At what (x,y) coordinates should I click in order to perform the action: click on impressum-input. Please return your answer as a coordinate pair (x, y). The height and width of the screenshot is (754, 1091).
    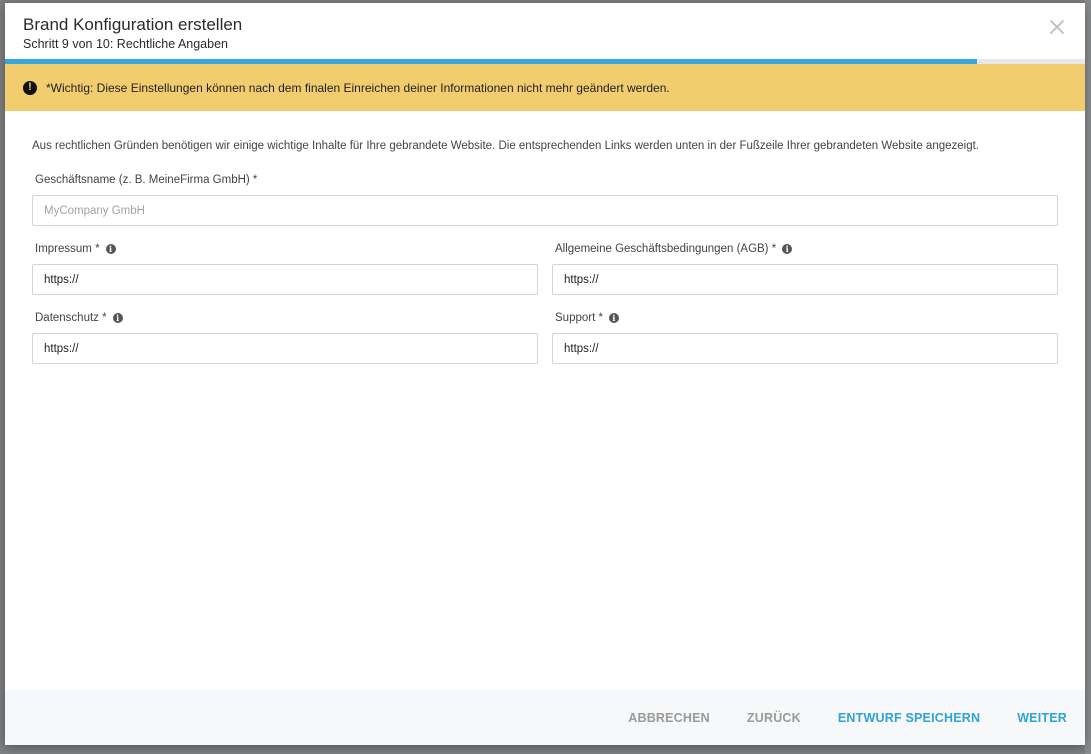
    Looking at the image, I should click on (285, 279).